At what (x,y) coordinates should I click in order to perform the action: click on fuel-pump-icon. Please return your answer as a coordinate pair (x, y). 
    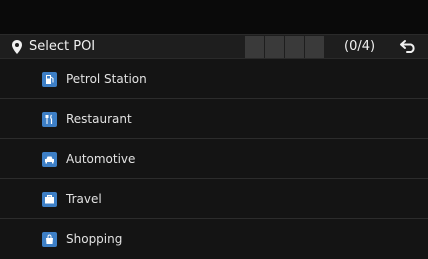
    Looking at the image, I should click on (49, 79).